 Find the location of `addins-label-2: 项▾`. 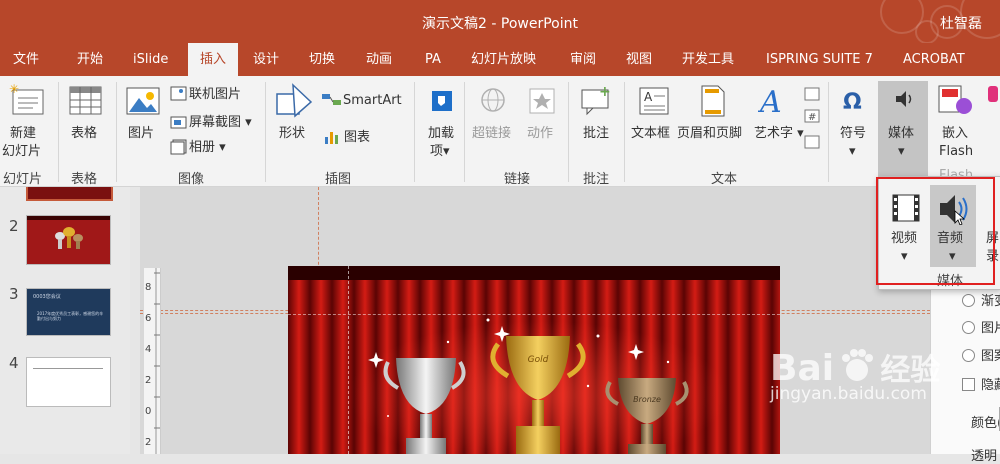

addins-label-2: 项▾ is located at coordinates (440, 151).